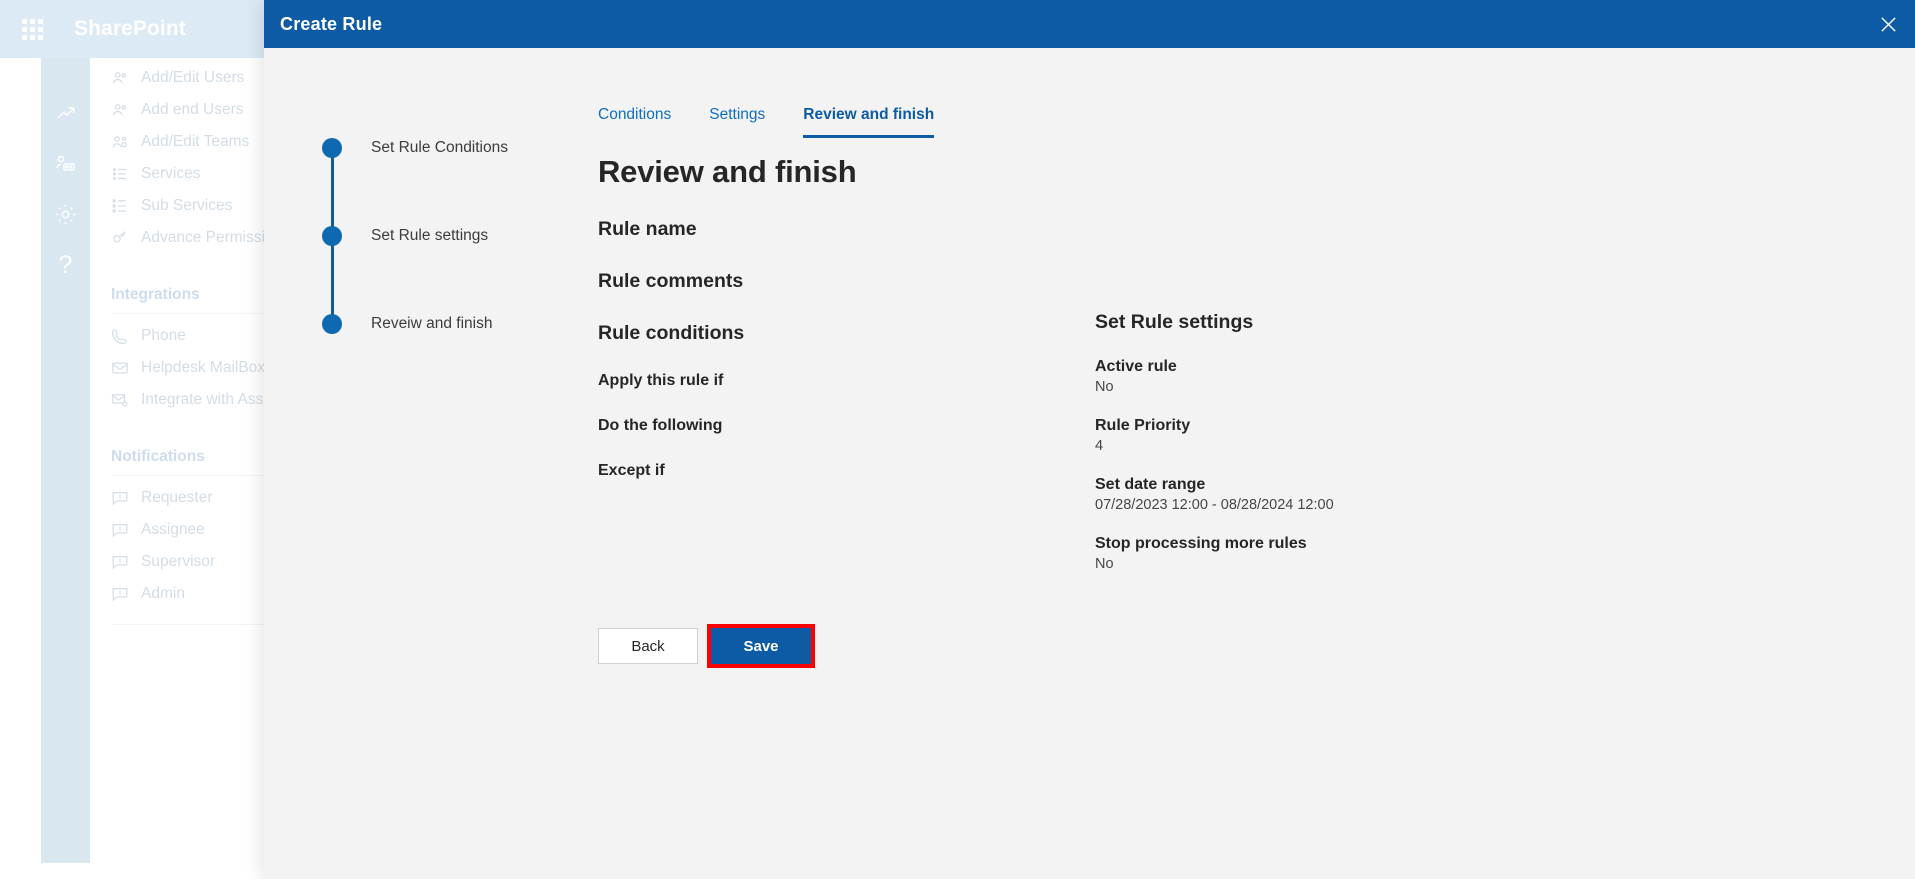  I want to click on nav-item-label: Admin, so click(163, 593).